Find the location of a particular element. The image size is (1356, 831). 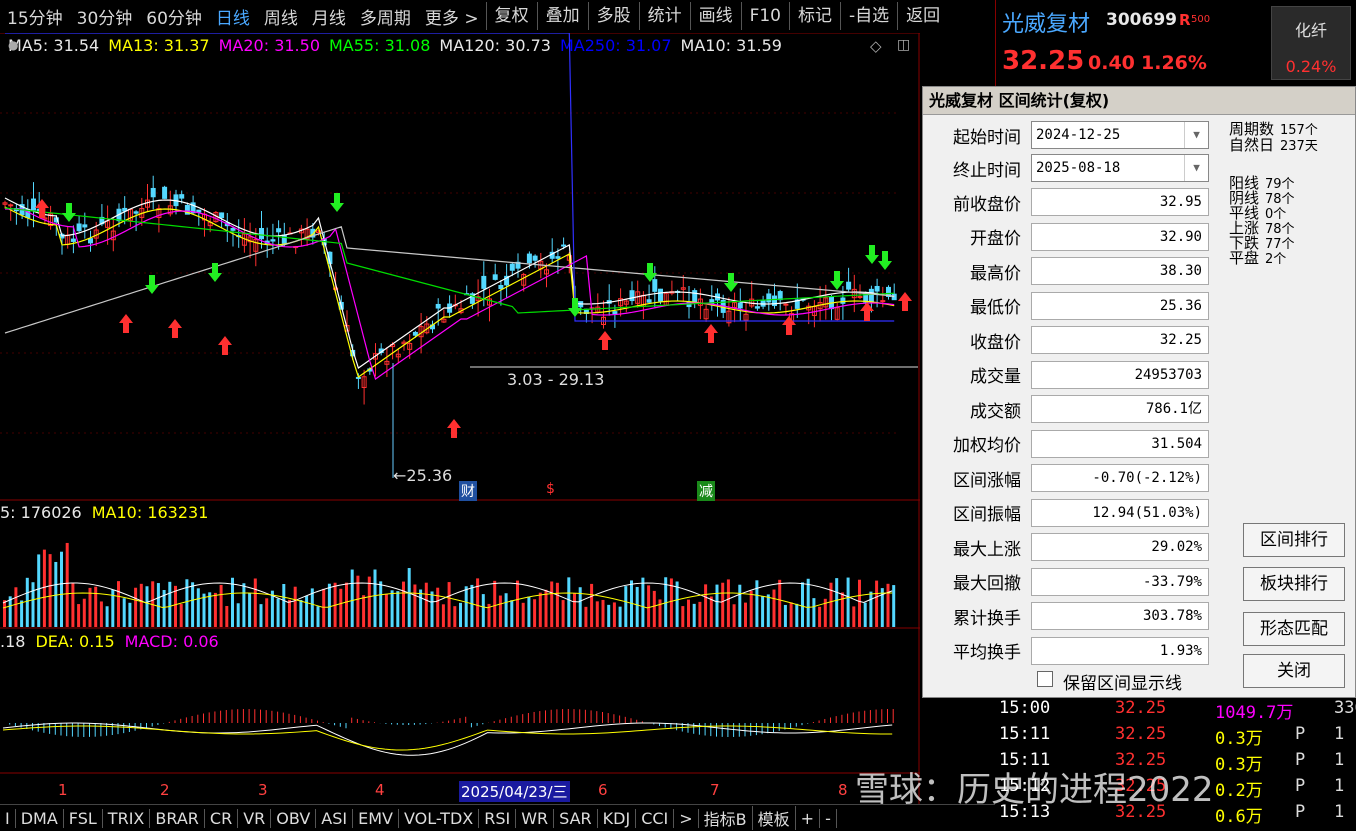

indicator-tab: - is located at coordinates (828, 818).